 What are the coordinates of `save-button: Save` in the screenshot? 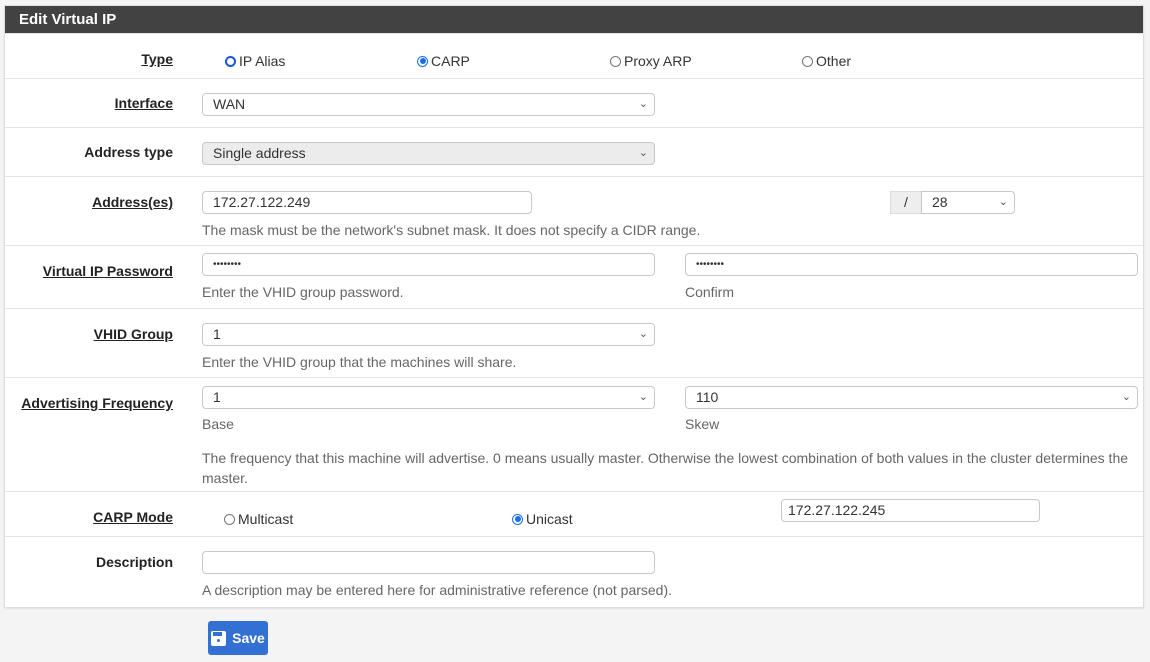 It's located at (238, 638).